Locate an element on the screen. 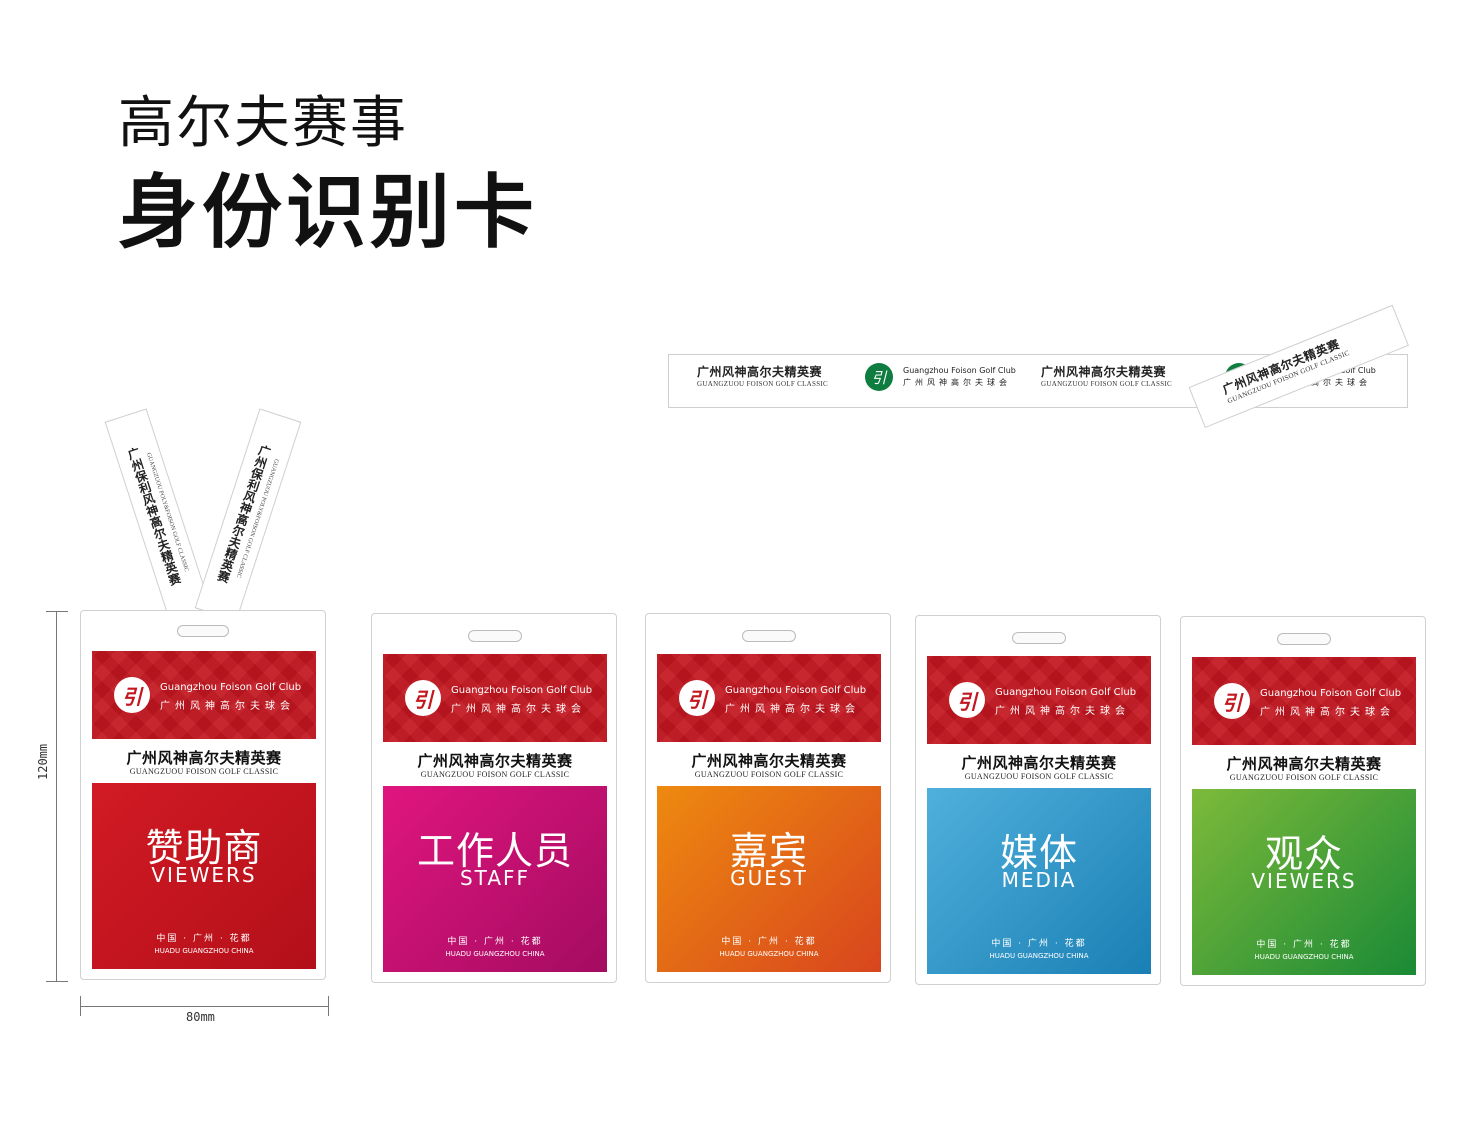 The height and width of the screenshot is (1137, 1460). ribbon-event-en-2: GUANGZUOU FOISON GOLF CLASSIC is located at coordinates (1107, 384).